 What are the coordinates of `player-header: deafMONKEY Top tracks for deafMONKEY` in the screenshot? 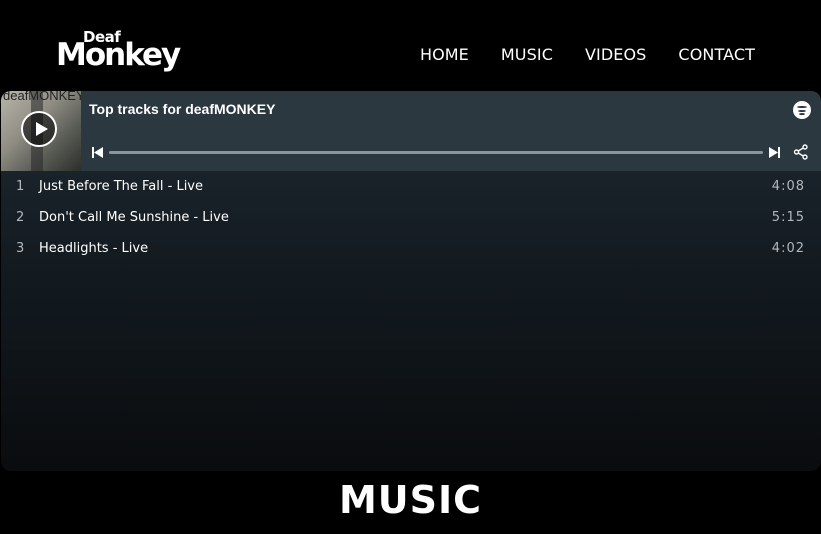 It's located at (411, 131).